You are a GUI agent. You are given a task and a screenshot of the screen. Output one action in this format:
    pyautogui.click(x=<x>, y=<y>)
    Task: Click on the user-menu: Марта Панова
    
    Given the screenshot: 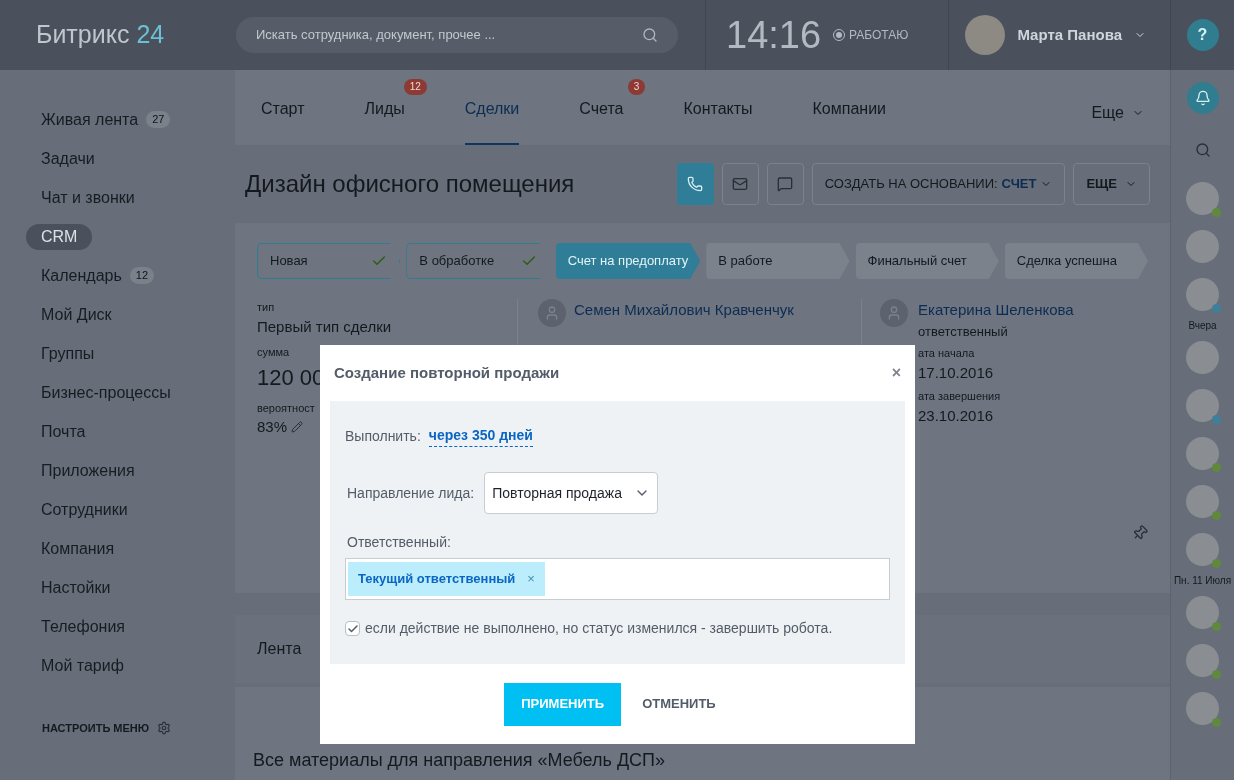 What is the action you would take?
    pyautogui.click(x=1081, y=35)
    